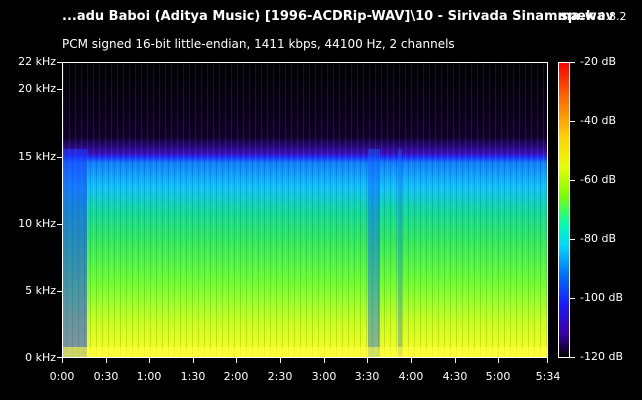 This screenshot has height=400, width=642. Describe the element at coordinates (62, 376) in the screenshot. I see `time-label: 0:00` at that location.